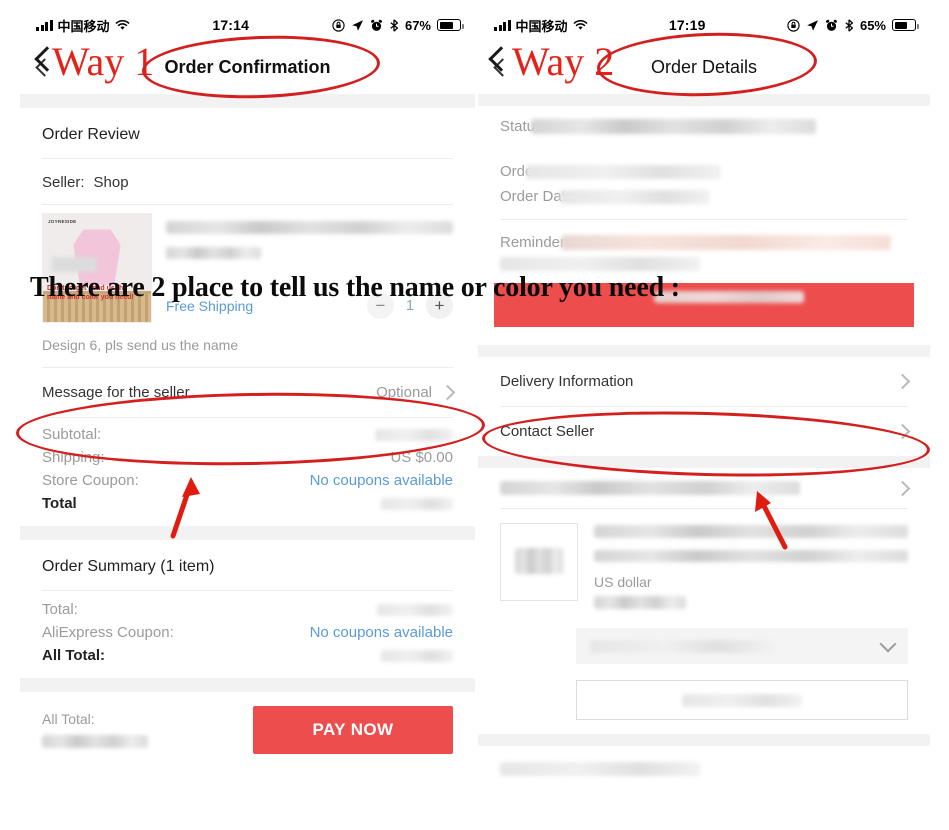 This screenshot has height=830, width=949. Describe the element at coordinates (59, 503) in the screenshot. I see `total-label: Total` at that location.